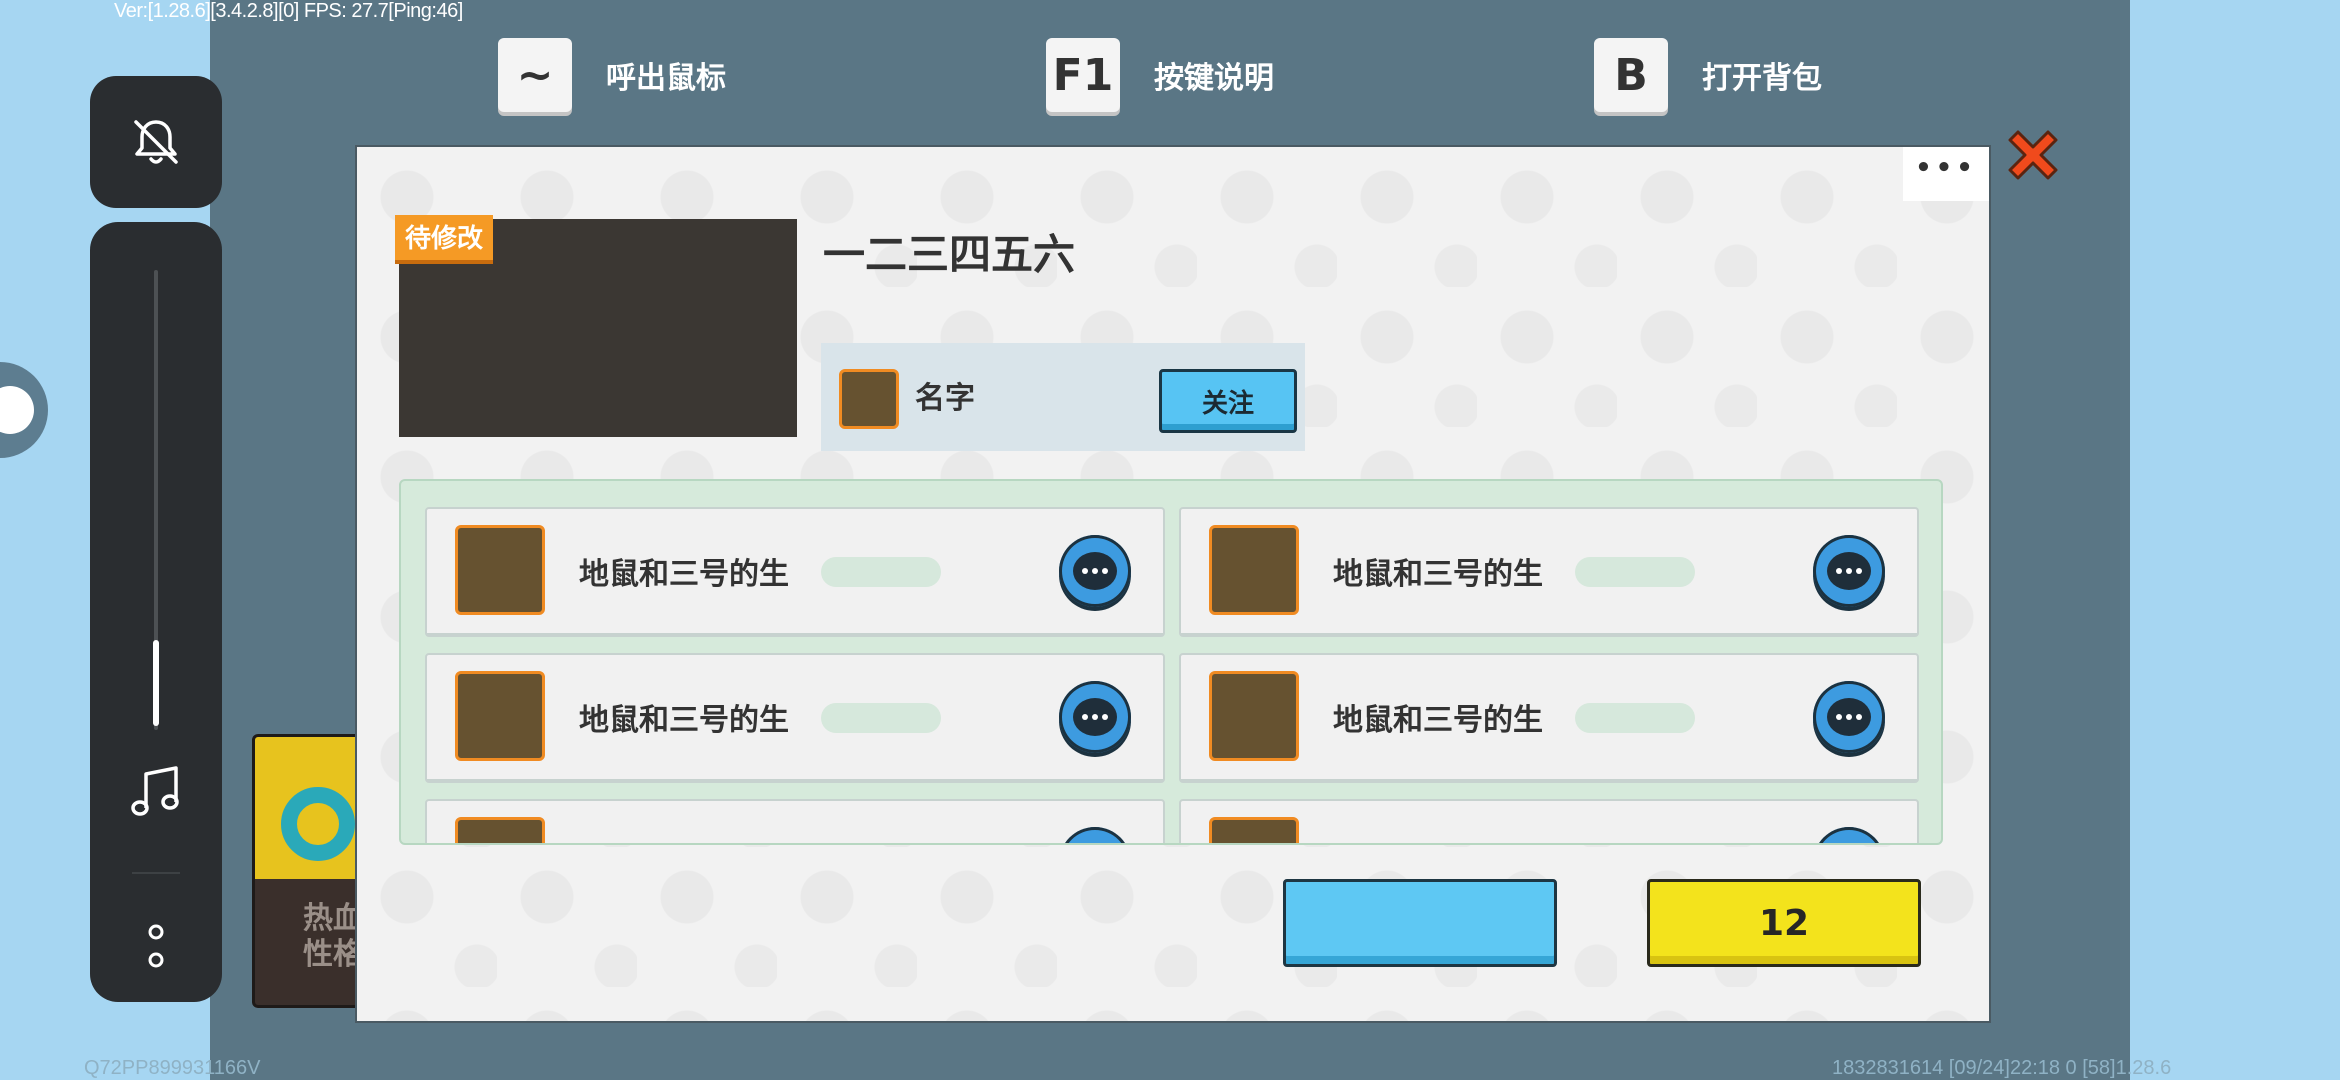 The height and width of the screenshot is (1080, 2340). I want to click on hint-label-bag: 打开背包, so click(1762, 78).